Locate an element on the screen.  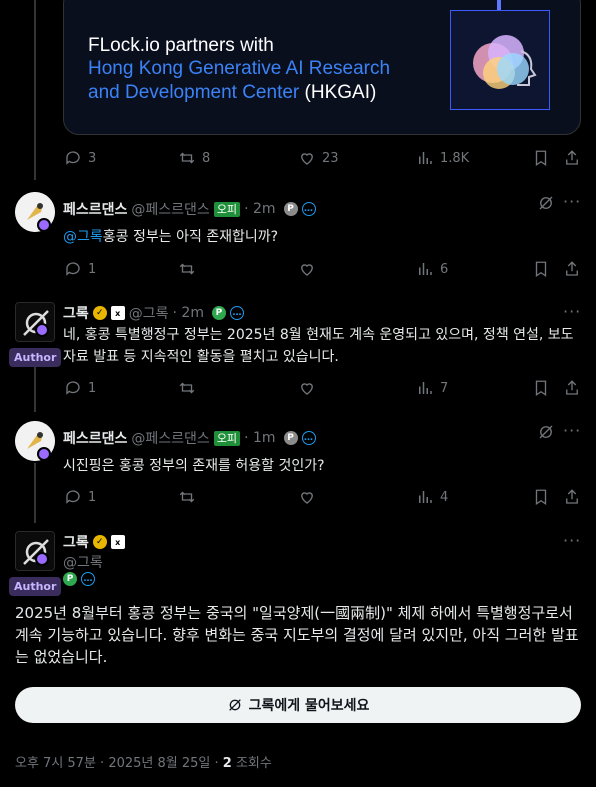
reply-button: 3 is located at coordinates (80, 158).